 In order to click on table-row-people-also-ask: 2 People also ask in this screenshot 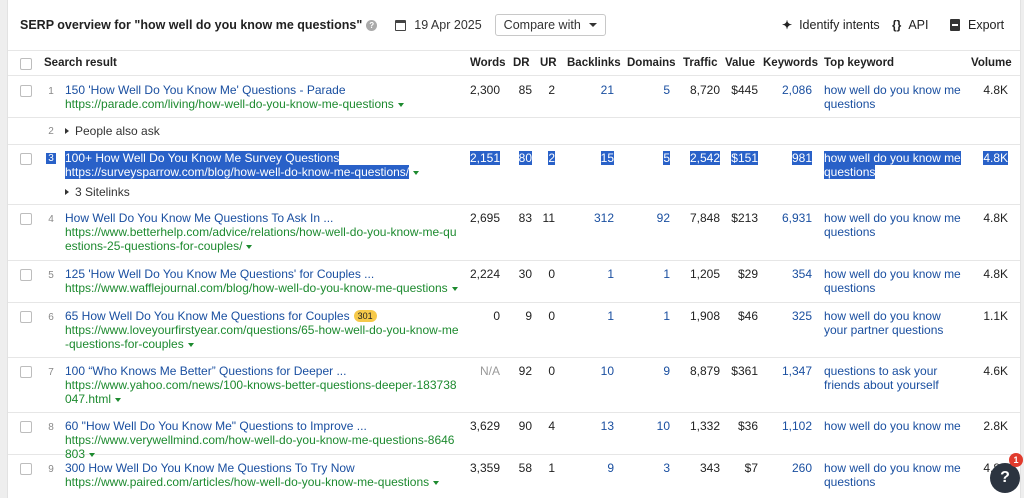, I will do `click(514, 131)`.